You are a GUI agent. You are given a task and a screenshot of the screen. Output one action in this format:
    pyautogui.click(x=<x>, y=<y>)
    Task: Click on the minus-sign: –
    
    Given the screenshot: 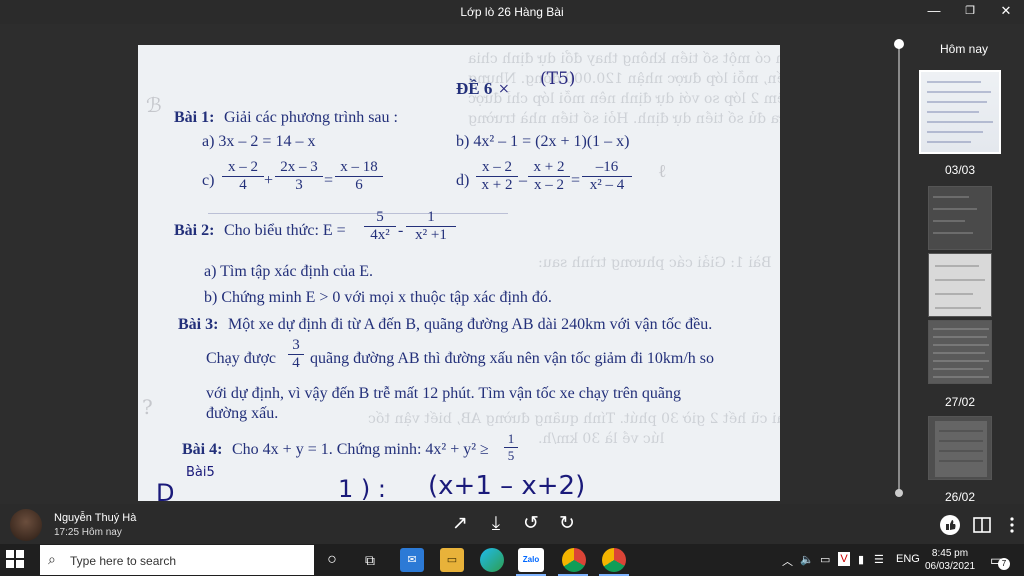 What is the action you would take?
    pyautogui.click(x=523, y=180)
    